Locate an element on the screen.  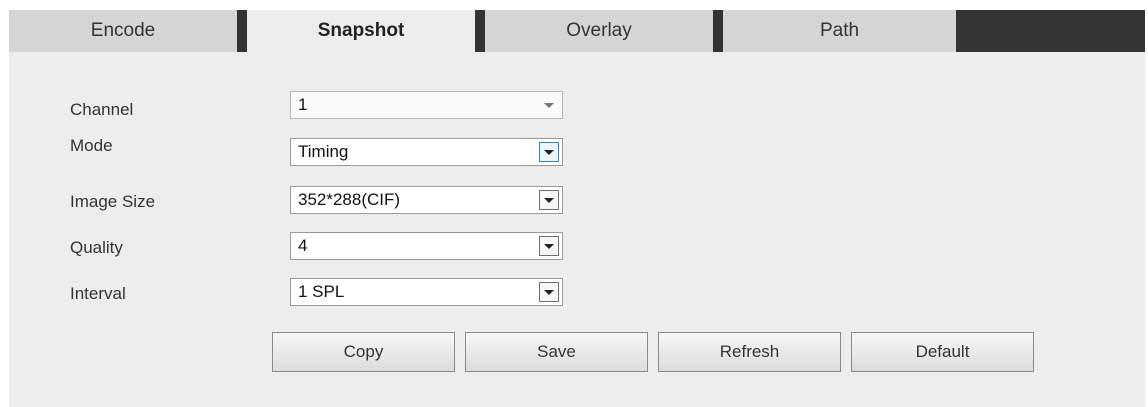
tab-bar: Encode Snapshot Overlay Path is located at coordinates (577, 31).